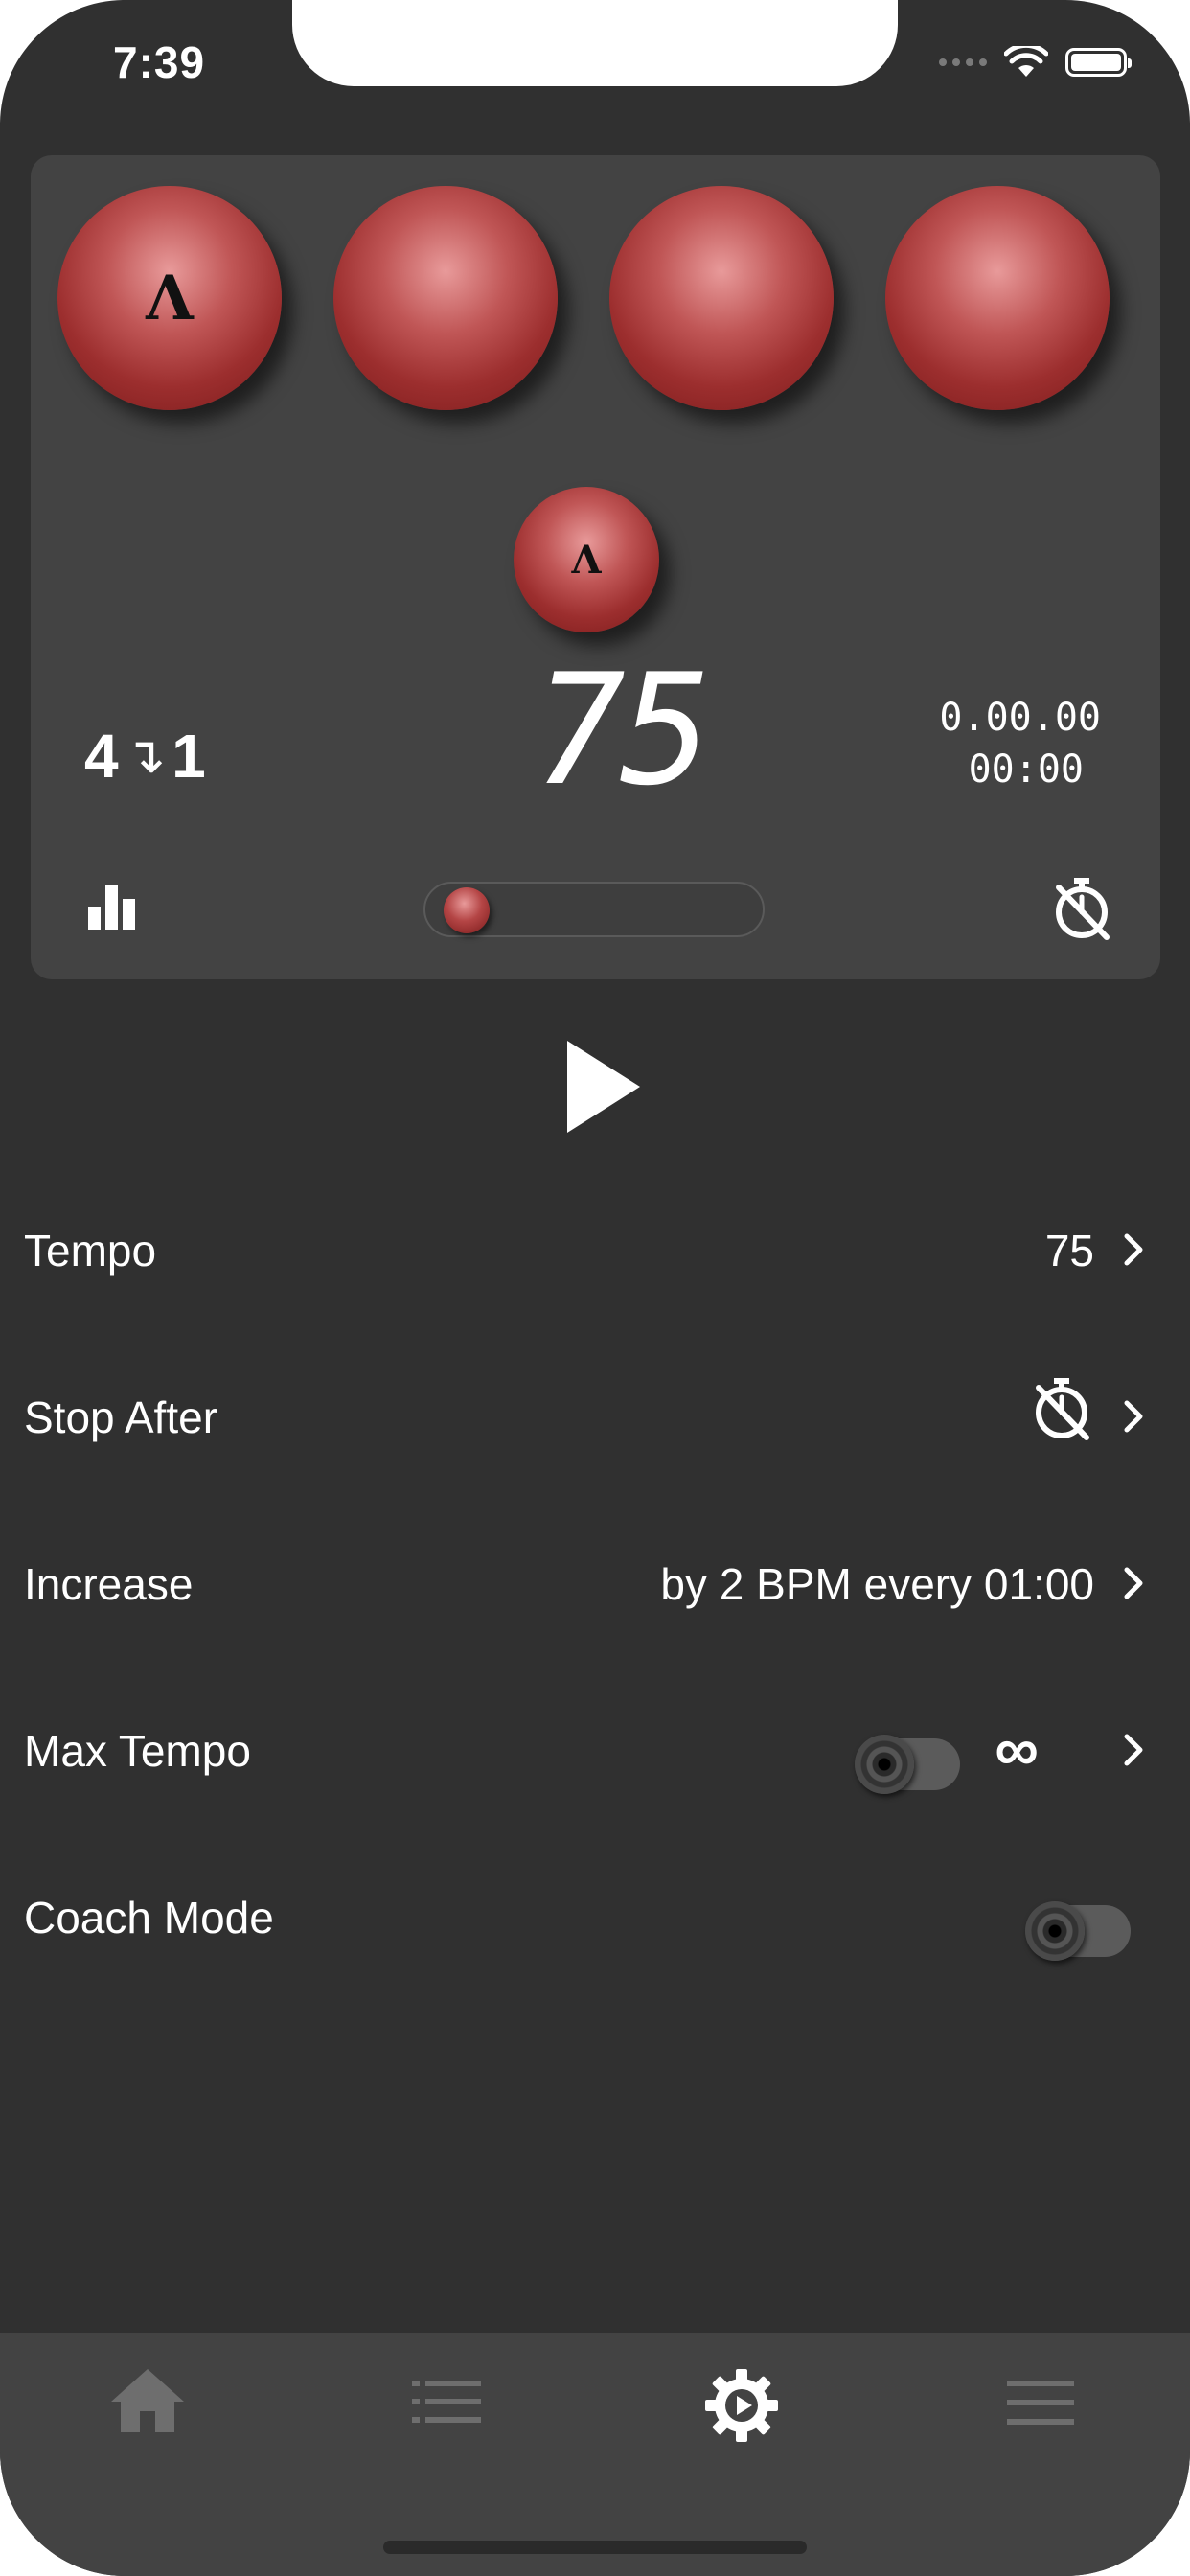 This screenshot has height=2576, width=1190. Describe the element at coordinates (1099, 63) in the screenshot. I see `battery-icon` at that location.